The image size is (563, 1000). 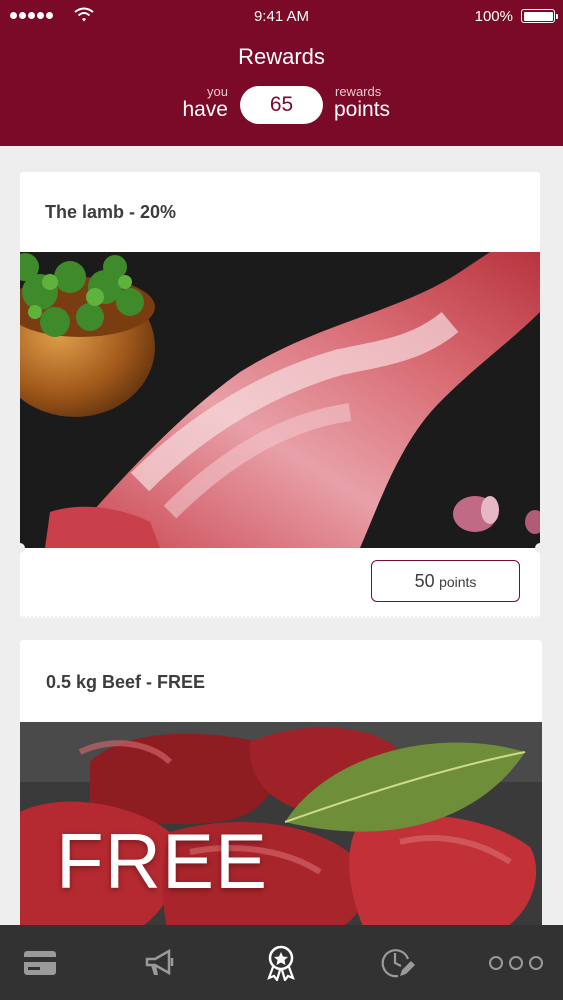 I want to click on more-icon, so click(x=516, y=963).